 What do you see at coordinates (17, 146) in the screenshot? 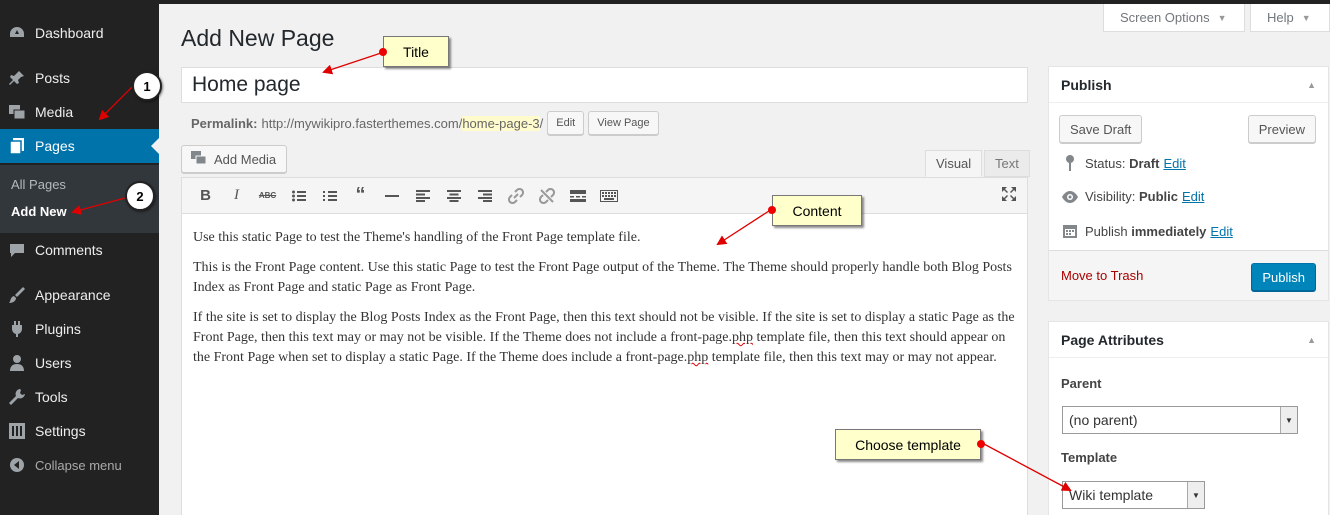
I see `pages-icon` at bounding box center [17, 146].